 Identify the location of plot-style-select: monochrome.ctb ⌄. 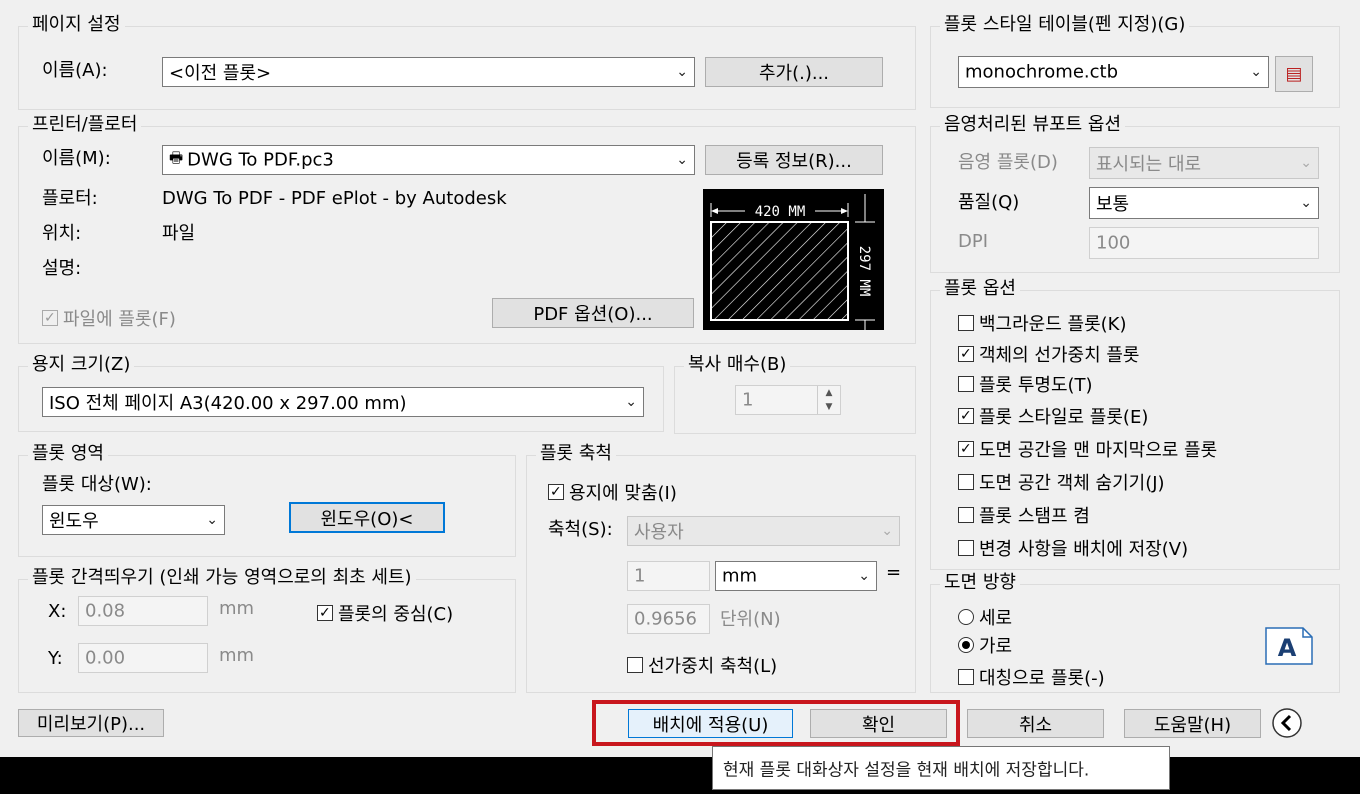
(1113, 72).